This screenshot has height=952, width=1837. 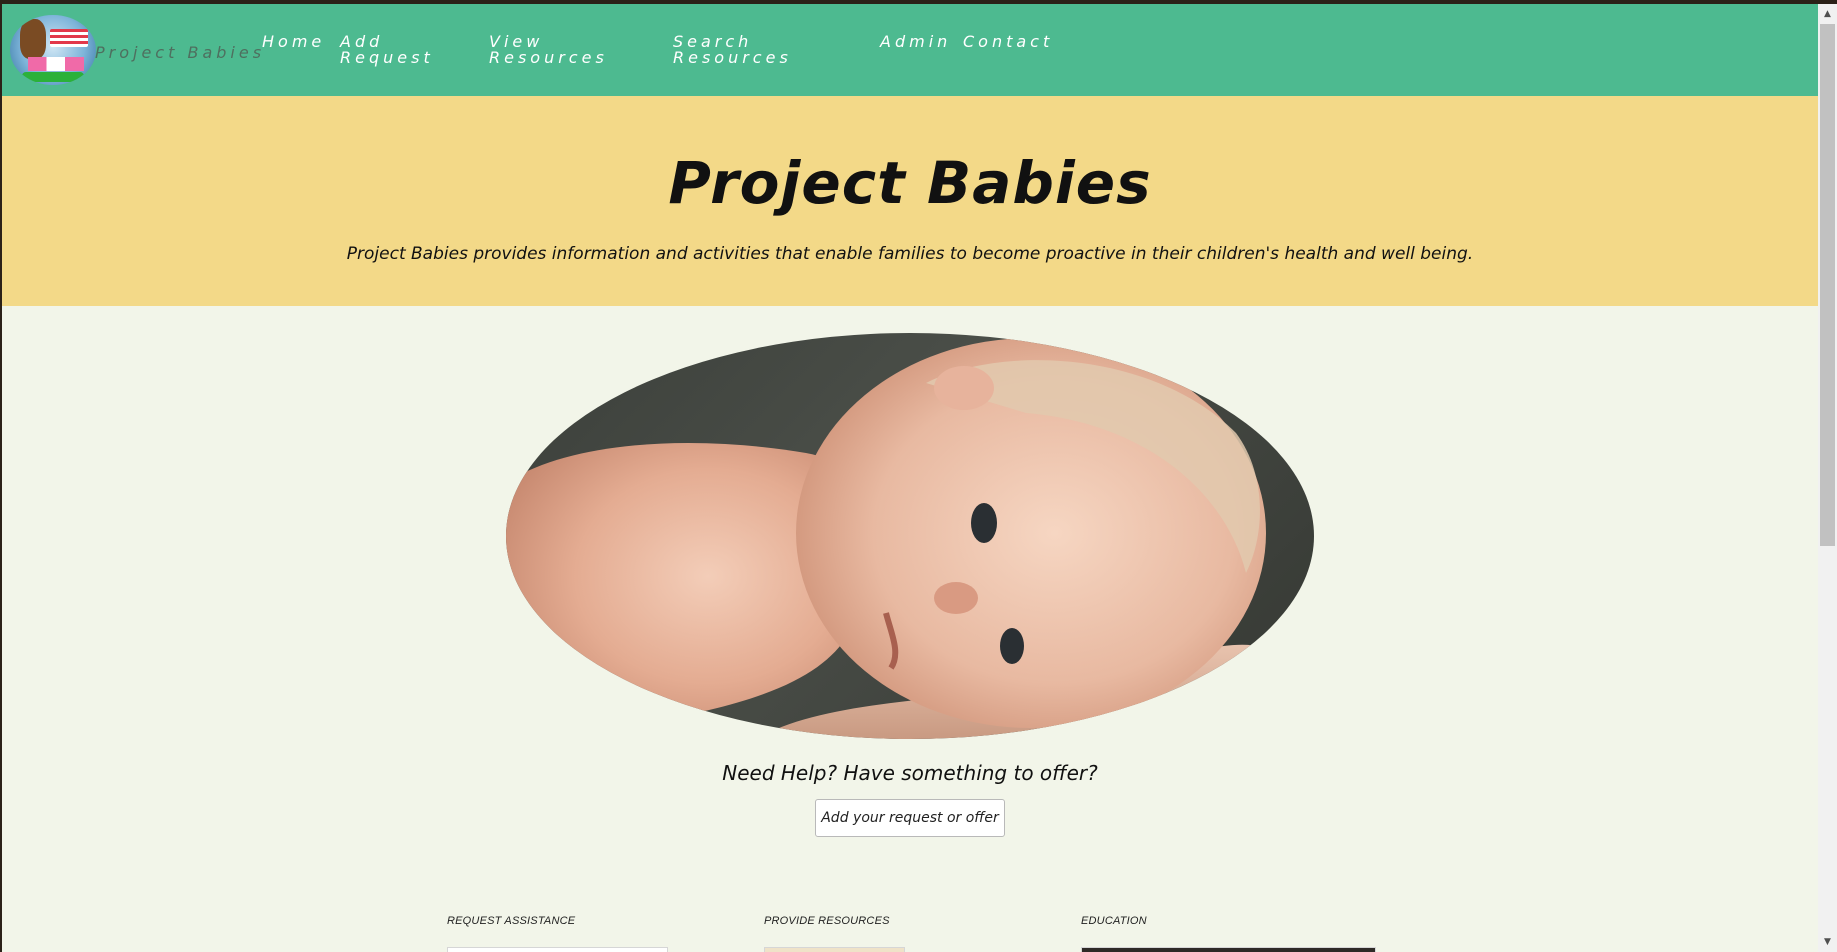 I want to click on nav-search-resources: Search Resources, so click(x=732, y=50).